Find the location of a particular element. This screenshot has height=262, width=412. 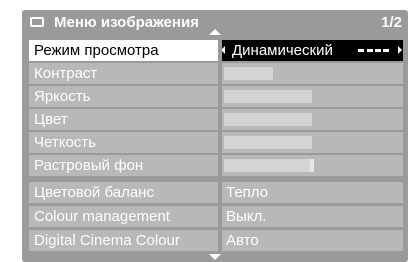

brightness-slider is located at coordinates (312, 96).